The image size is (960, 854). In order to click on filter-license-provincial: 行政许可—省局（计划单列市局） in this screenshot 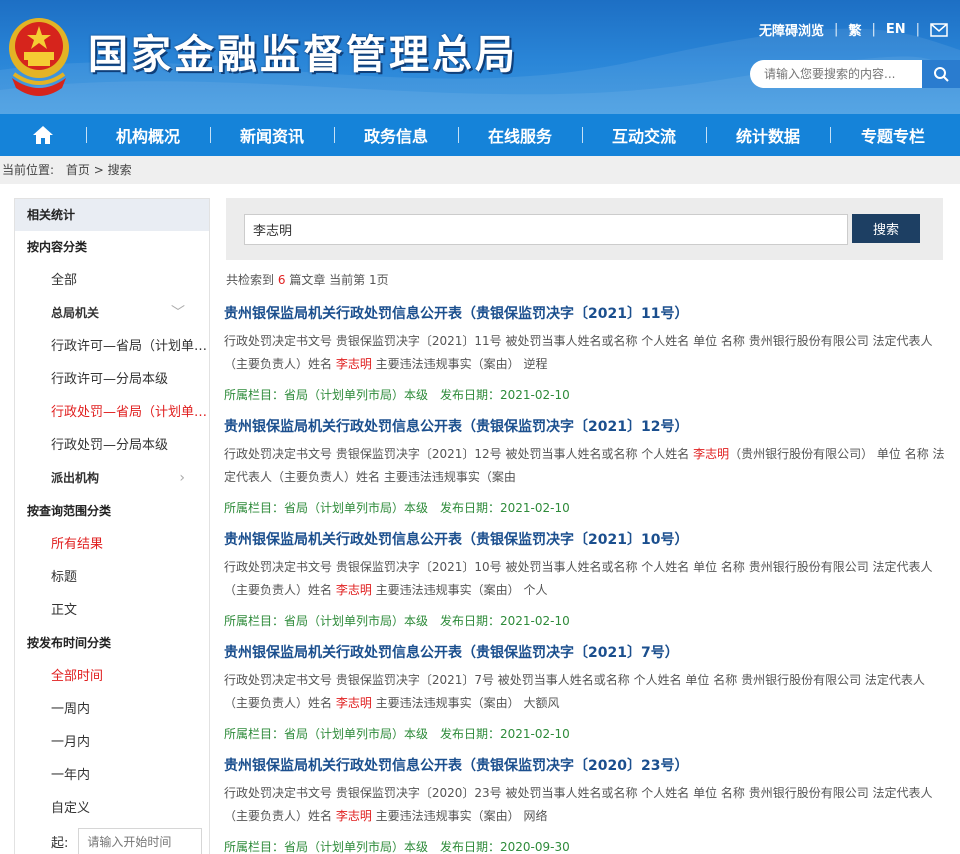, I will do `click(112, 346)`.